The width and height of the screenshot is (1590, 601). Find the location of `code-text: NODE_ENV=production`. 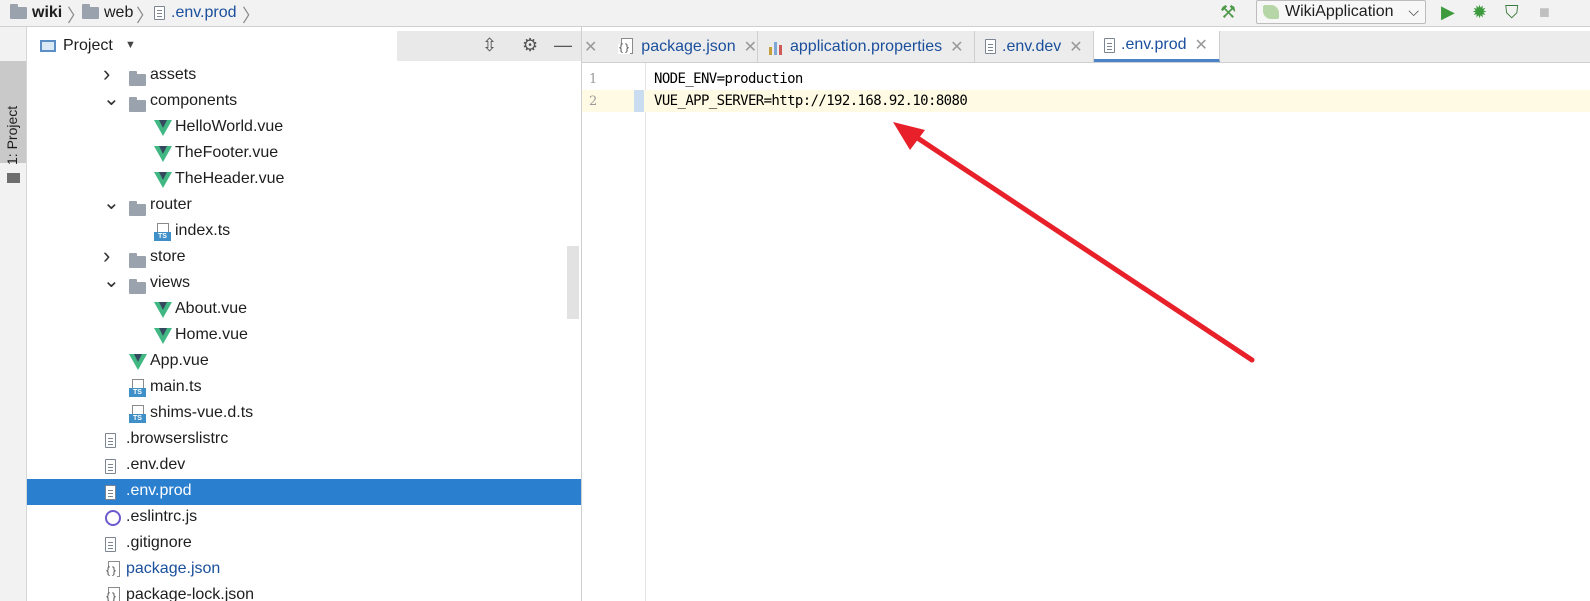

code-text: NODE_ENV=production is located at coordinates (728, 79).